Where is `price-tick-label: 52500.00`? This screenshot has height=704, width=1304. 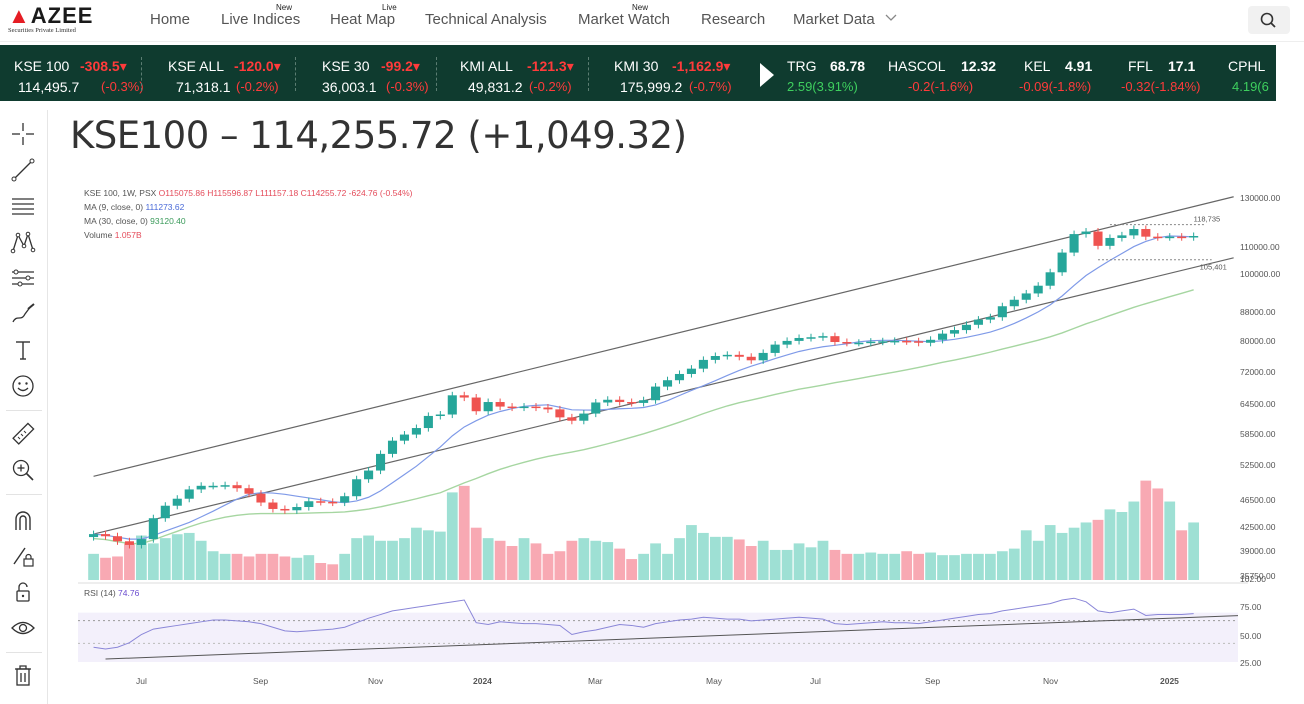 price-tick-label: 52500.00 is located at coordinates (1258, 465).